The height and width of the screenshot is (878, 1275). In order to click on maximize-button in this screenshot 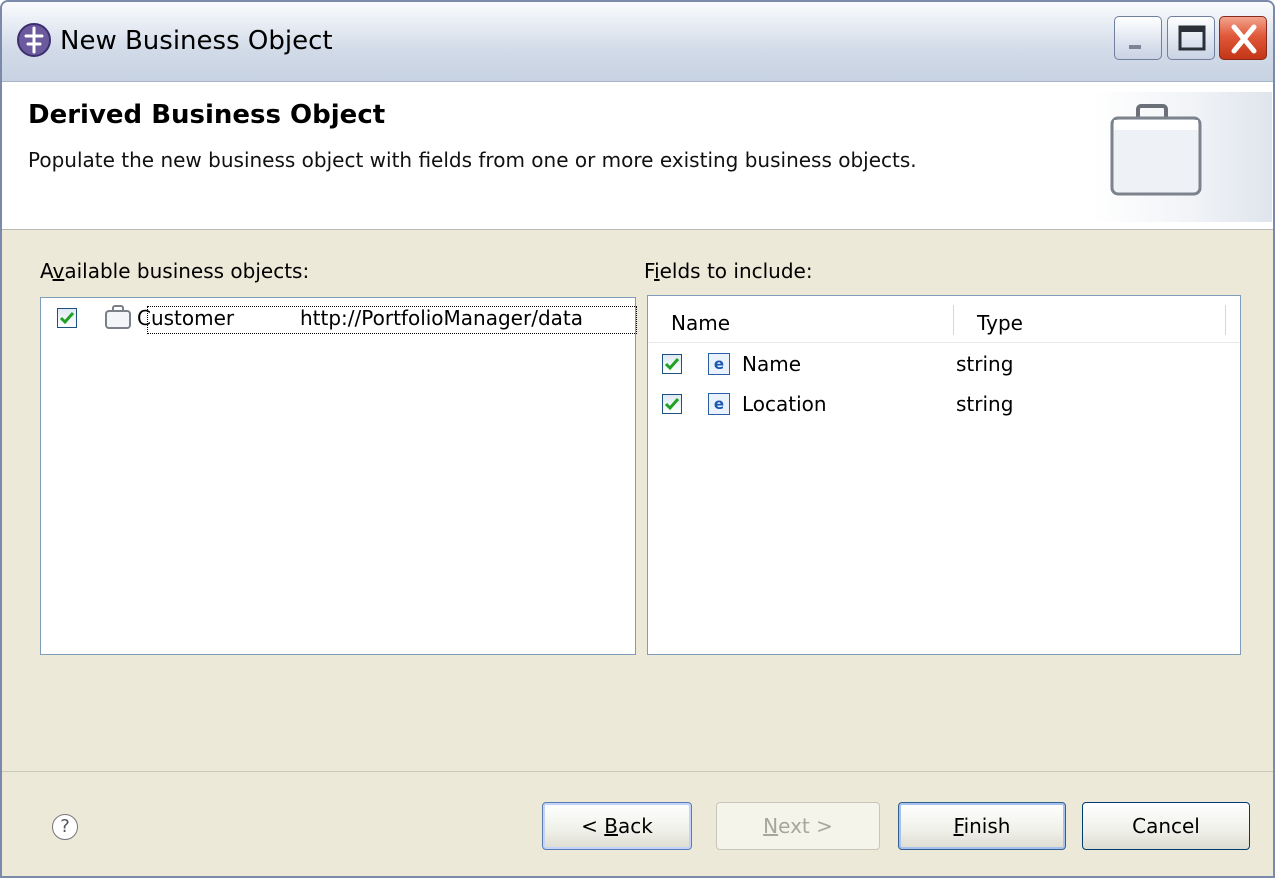, I will do `click(1191, 38)`.